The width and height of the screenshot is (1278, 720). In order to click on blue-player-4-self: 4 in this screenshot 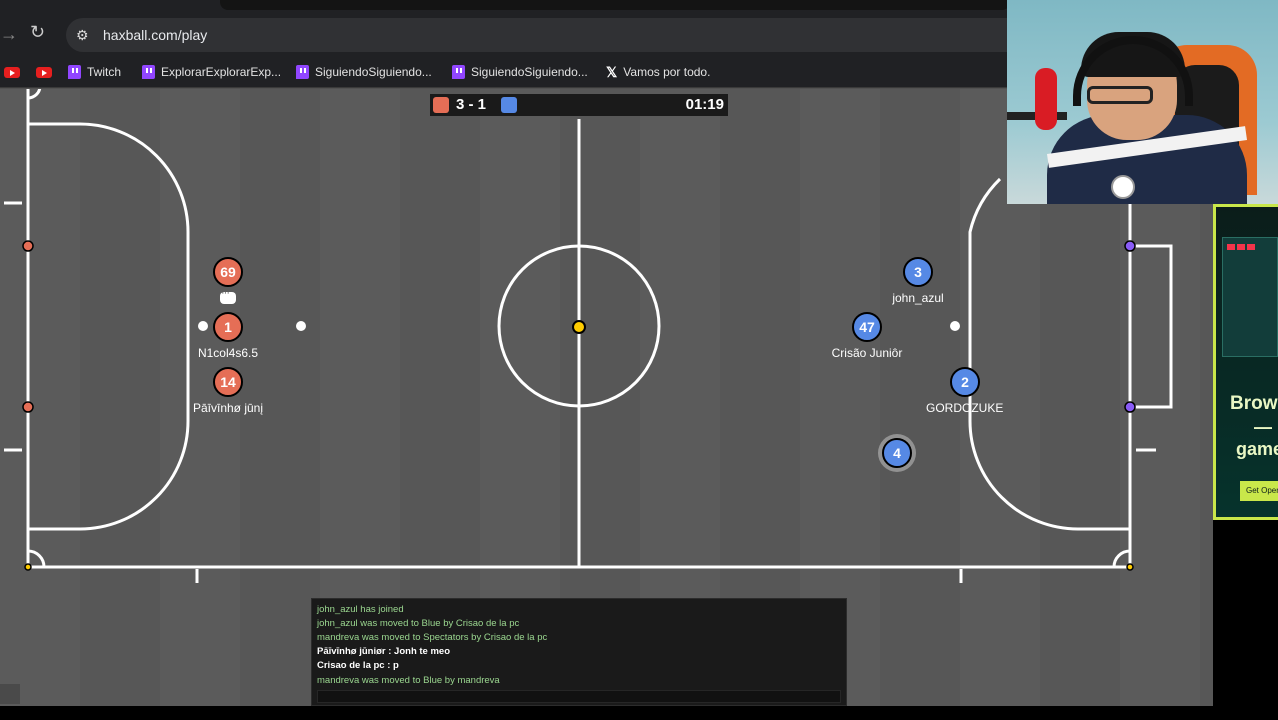, I will do `click(897, 453)`.